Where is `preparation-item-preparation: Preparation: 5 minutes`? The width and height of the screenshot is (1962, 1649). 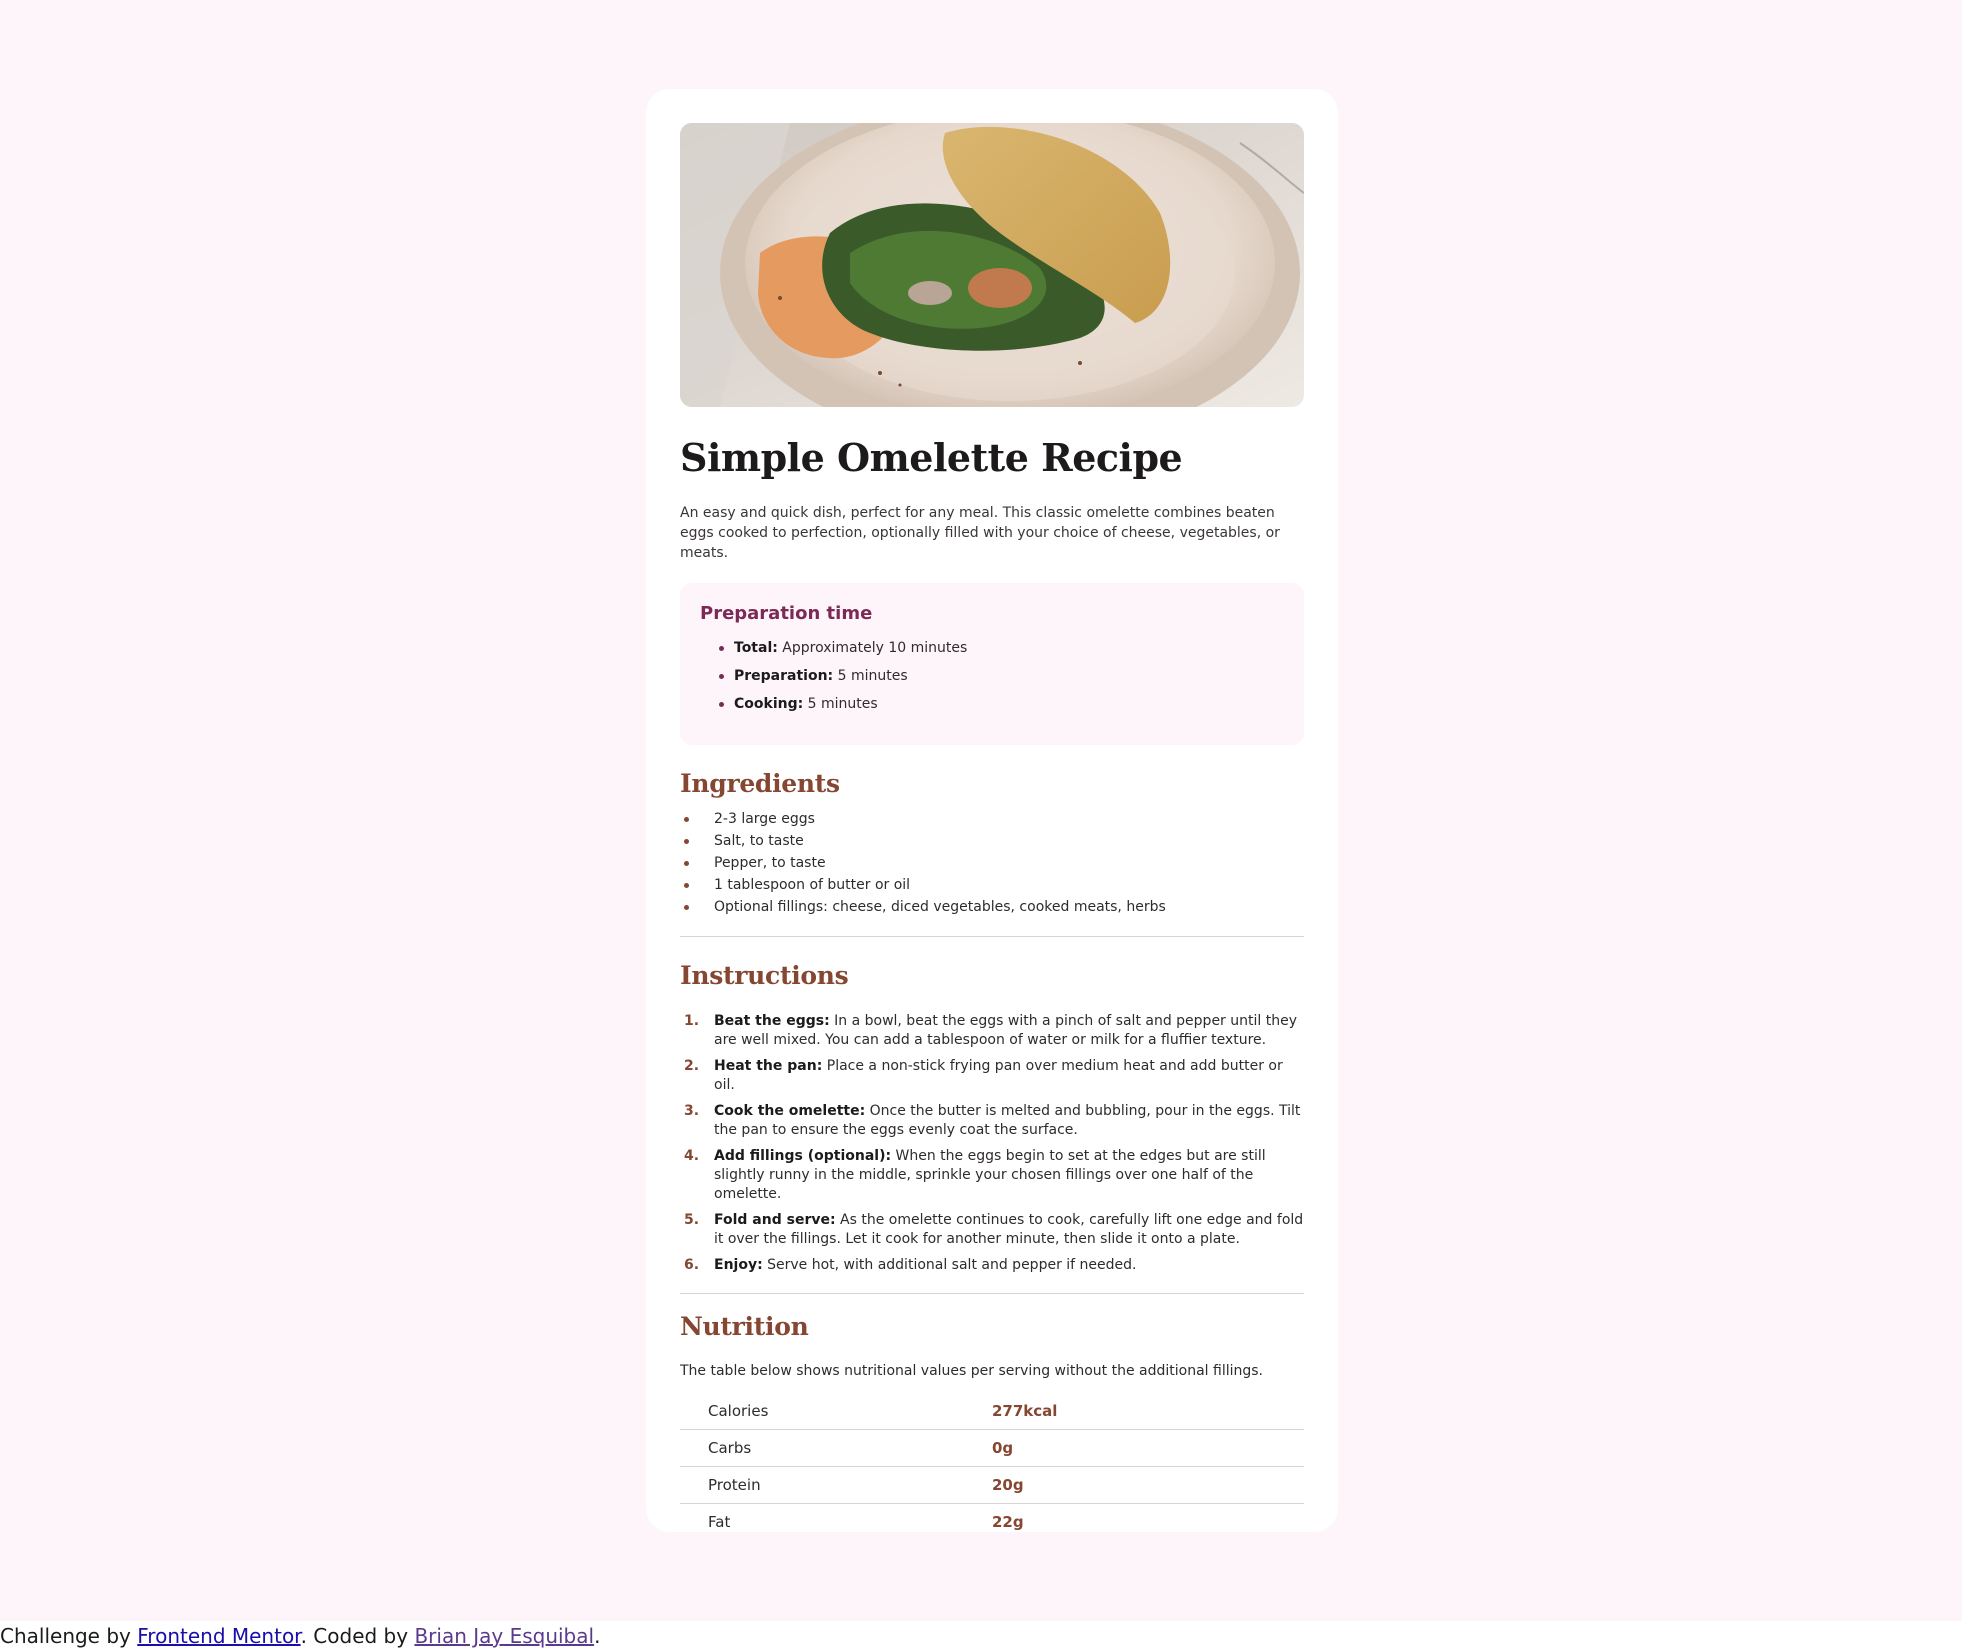
preparation-item-preparation: Preparation: 5 minutes is located at coordinates (1001, 676).